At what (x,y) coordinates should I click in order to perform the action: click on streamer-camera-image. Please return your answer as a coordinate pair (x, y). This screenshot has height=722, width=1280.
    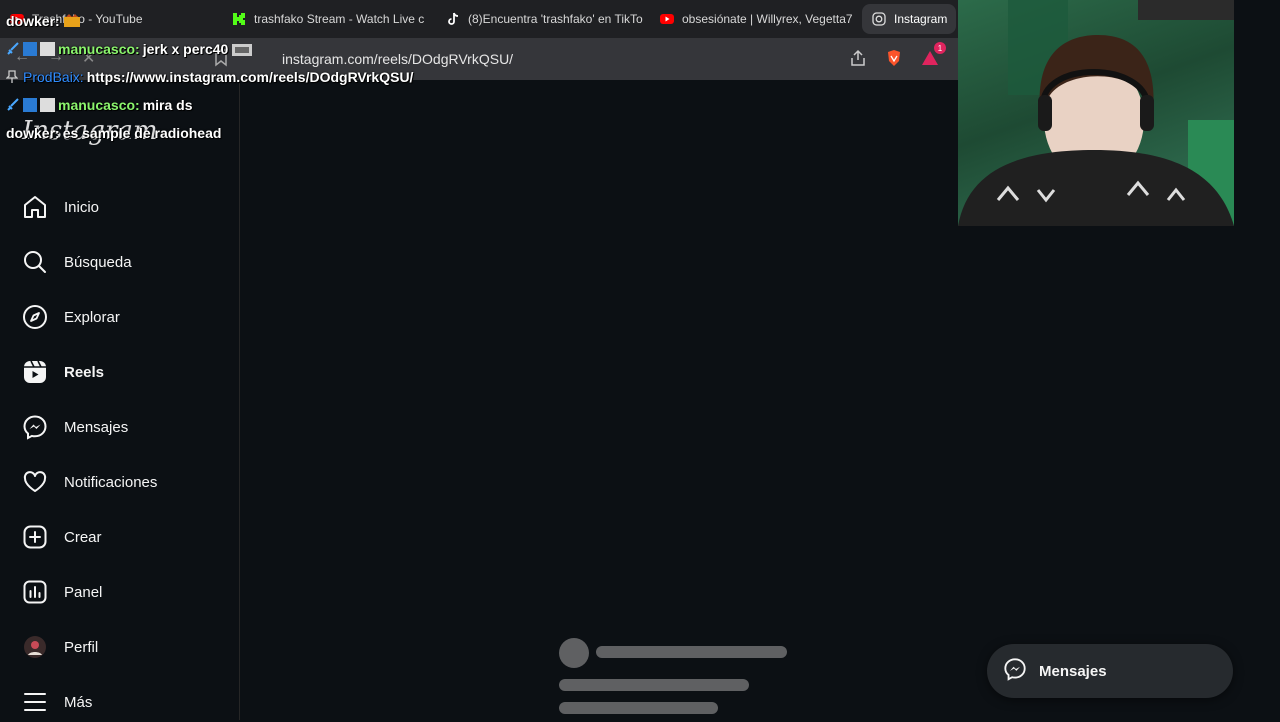
    Looking at the image, I should click on (1096, 113).